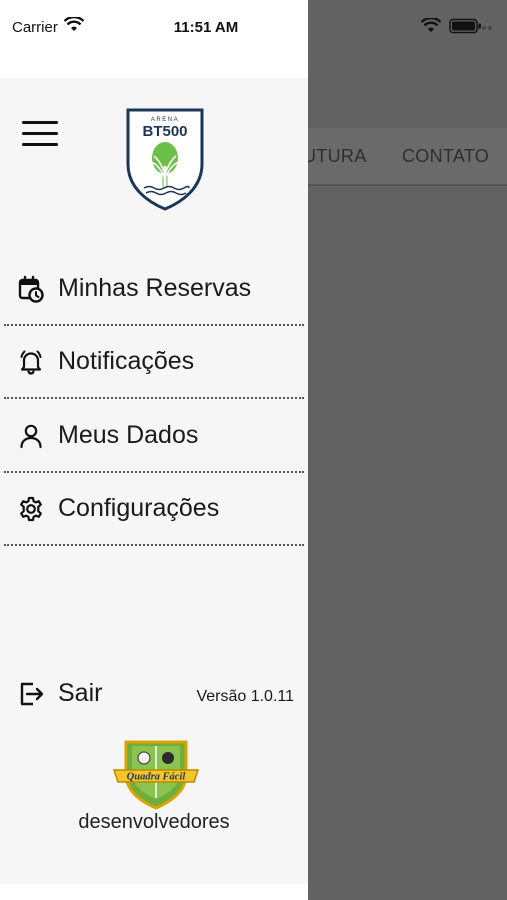 The image size is (507, 900). I want to click on battery-icon, so click(465, 26).